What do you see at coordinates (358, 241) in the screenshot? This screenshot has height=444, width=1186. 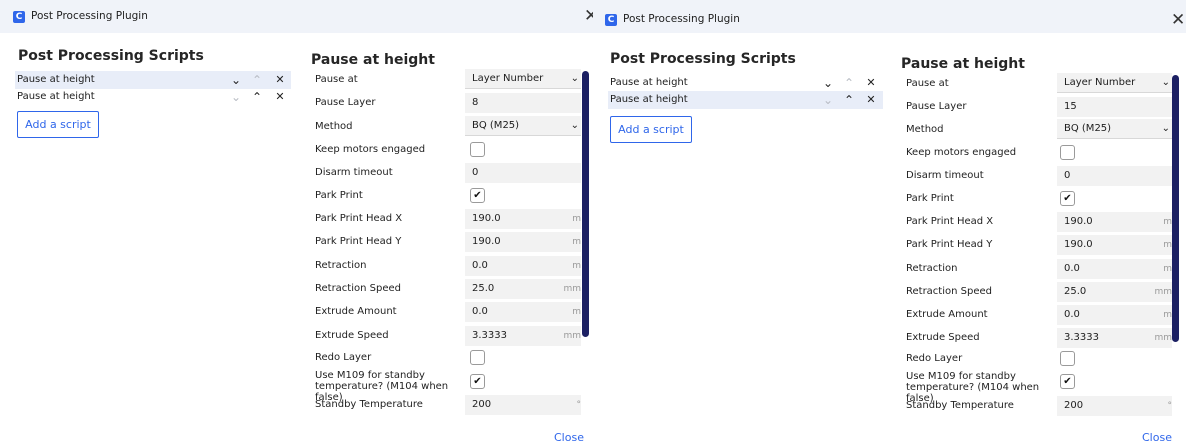 I see `setting-label-park-y: Park Print Head Y` at bounding box center [358, 241].